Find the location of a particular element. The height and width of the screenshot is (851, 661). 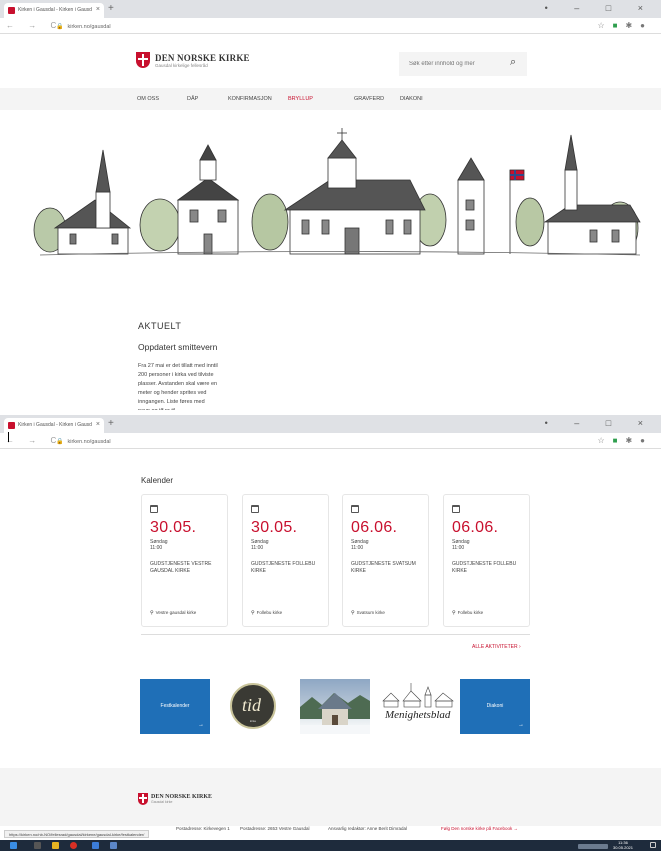

event-place-label: Svatsum kirke is located at coordinates (370, 612).